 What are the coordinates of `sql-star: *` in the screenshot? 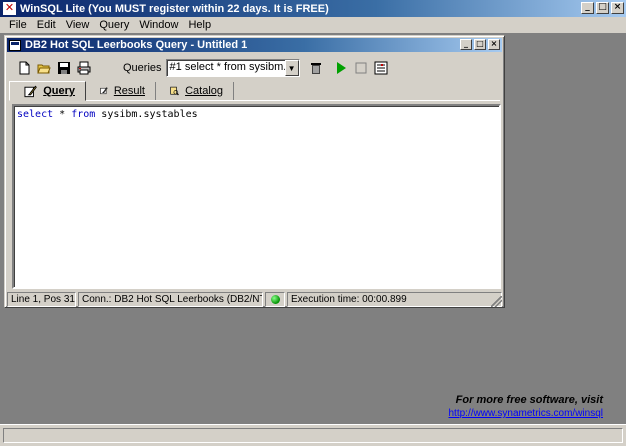 It's located at (62, 114).